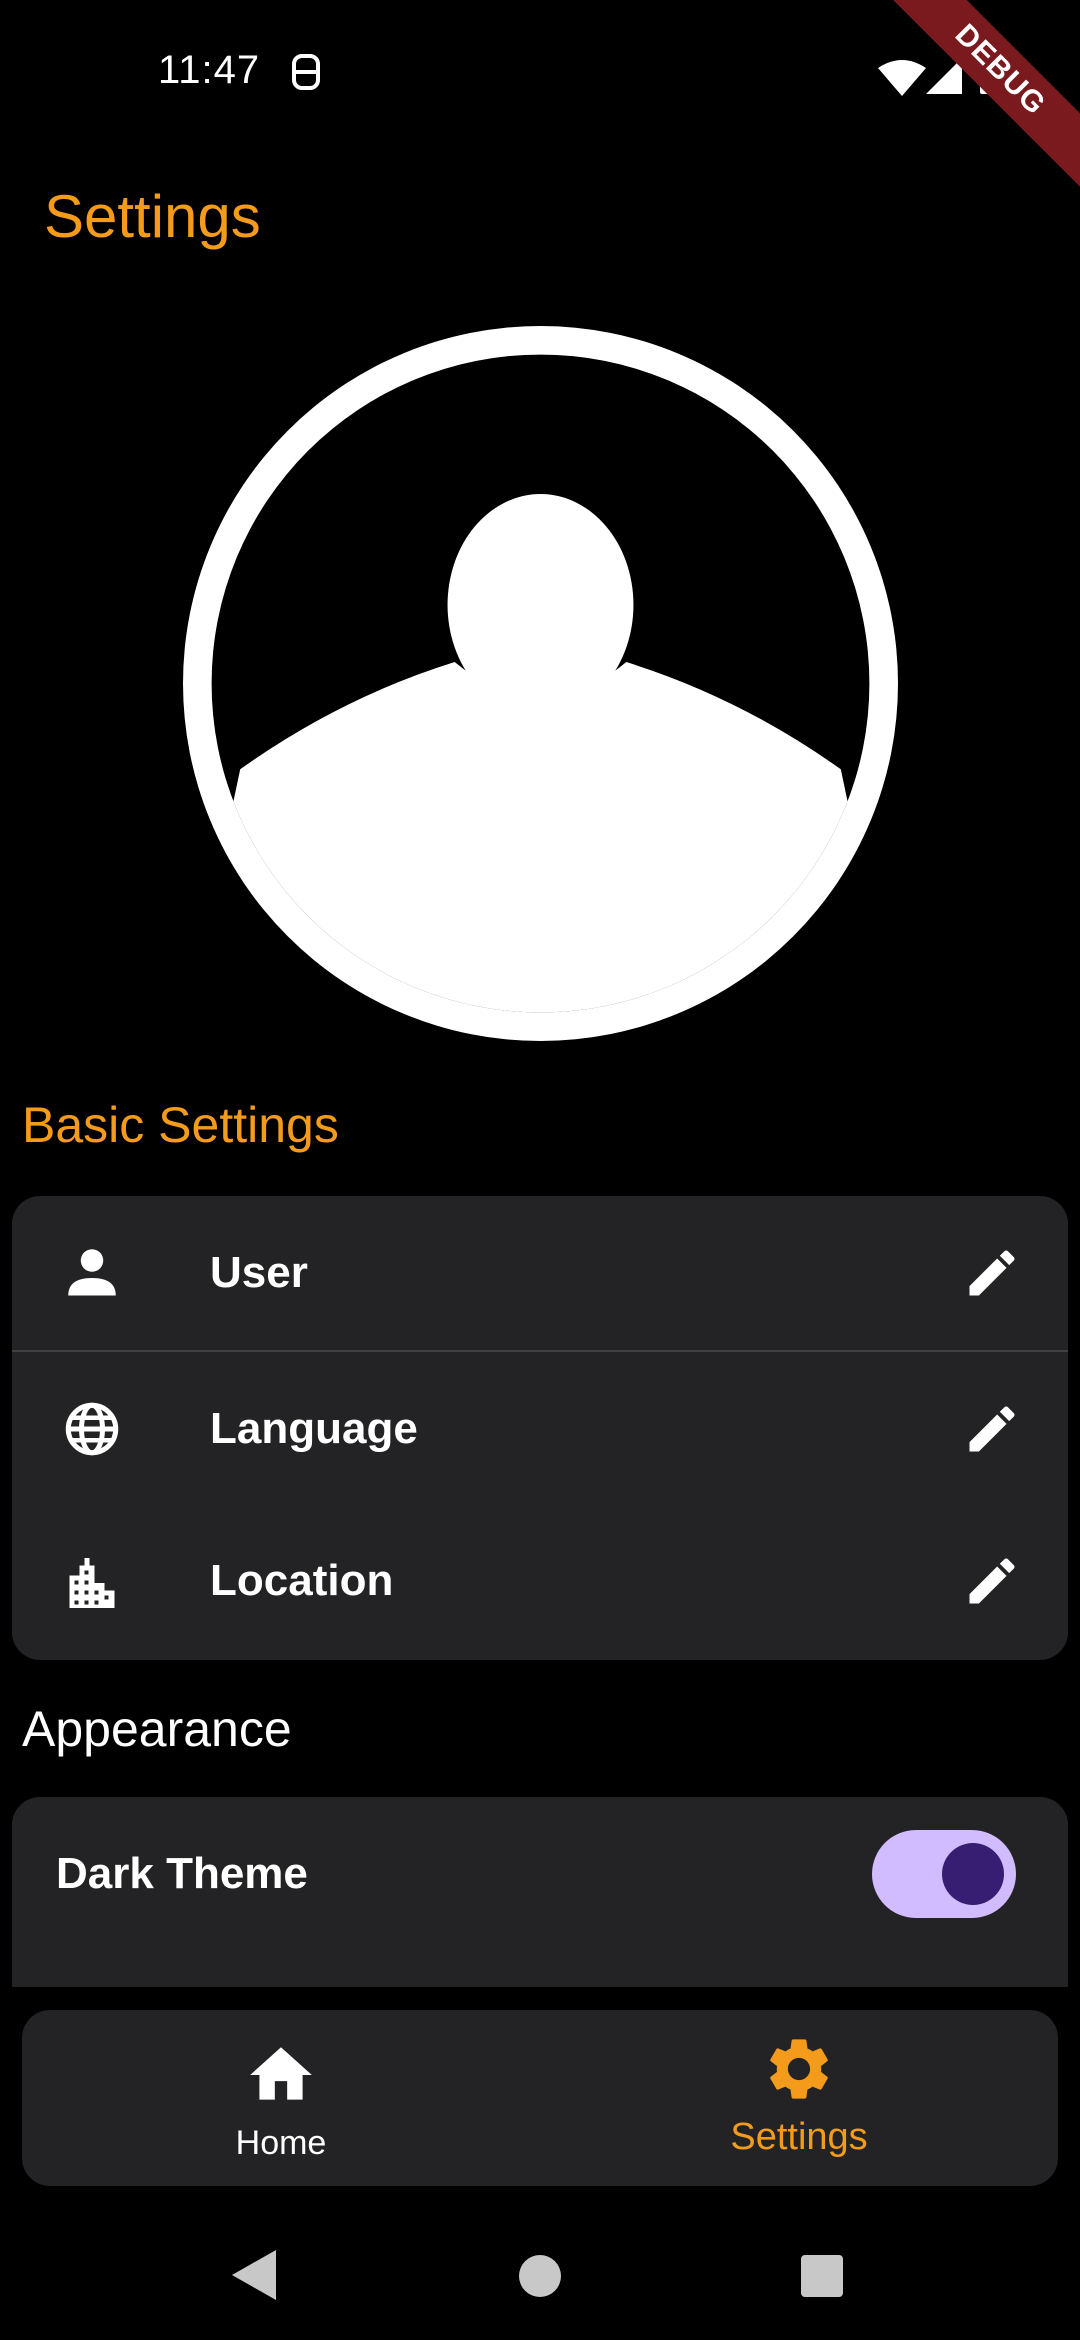 The image size is (1080, 2340). I want to click on settings-row-label: Language, so click(314, 1428).